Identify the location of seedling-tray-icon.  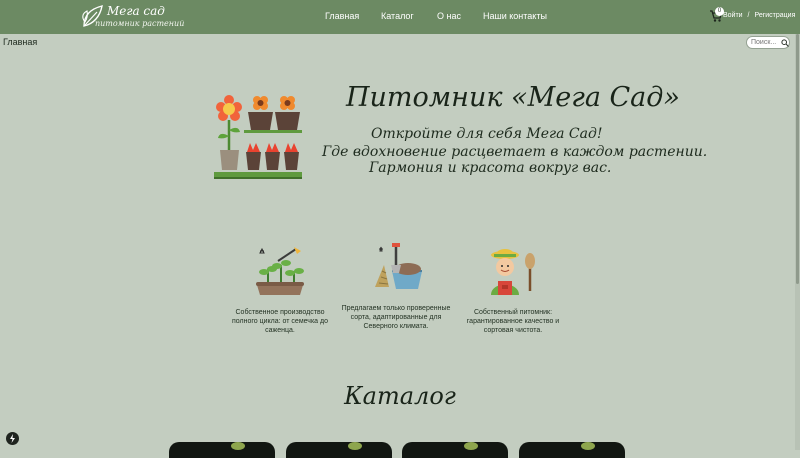
(280, 271).